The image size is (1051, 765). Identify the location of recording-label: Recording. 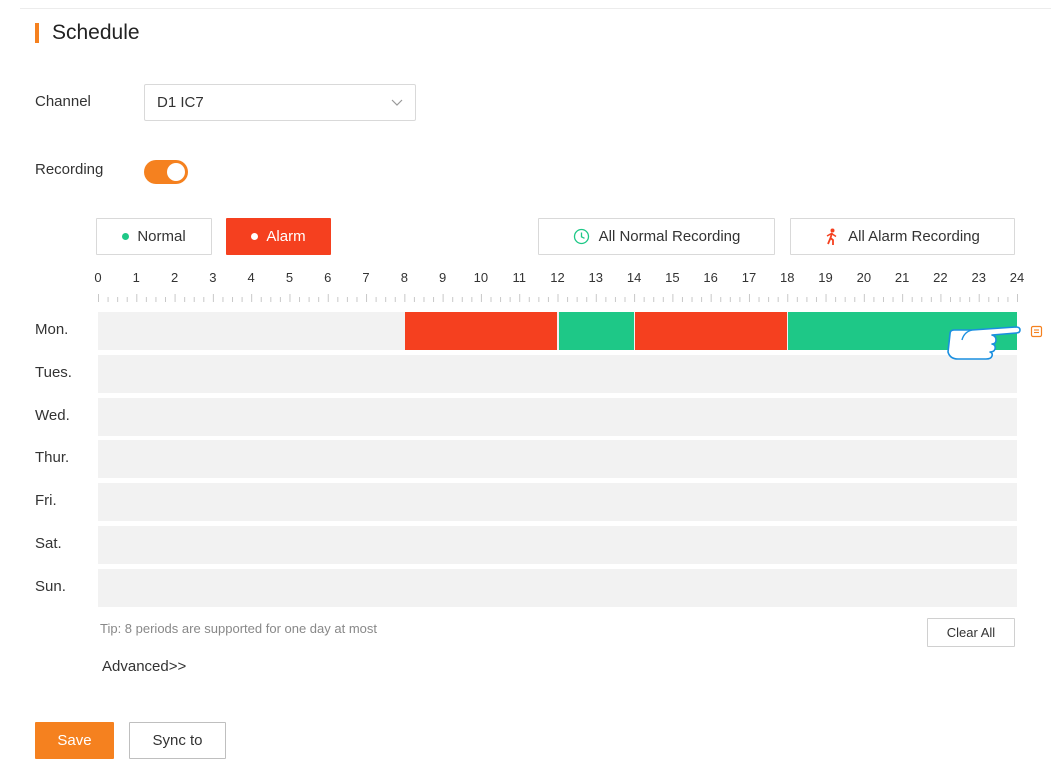
(69, 169).